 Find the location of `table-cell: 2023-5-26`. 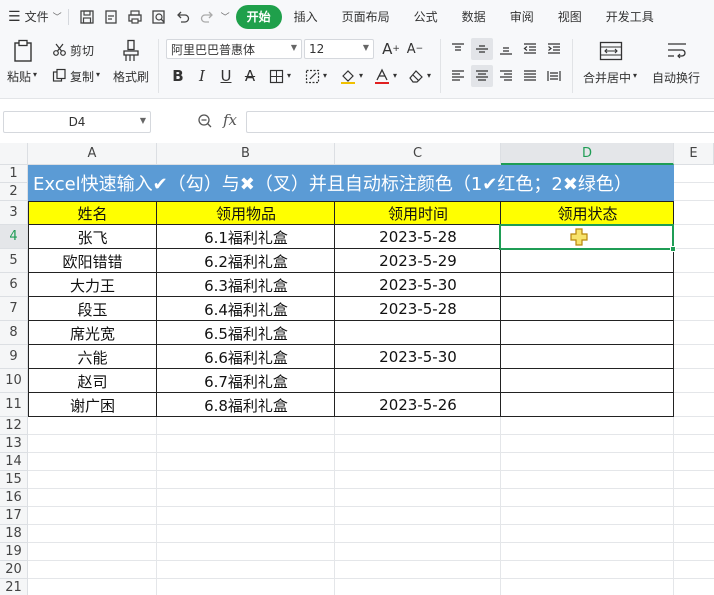

table-cell: 2023-5-26 is located at coordinates (418, 405).